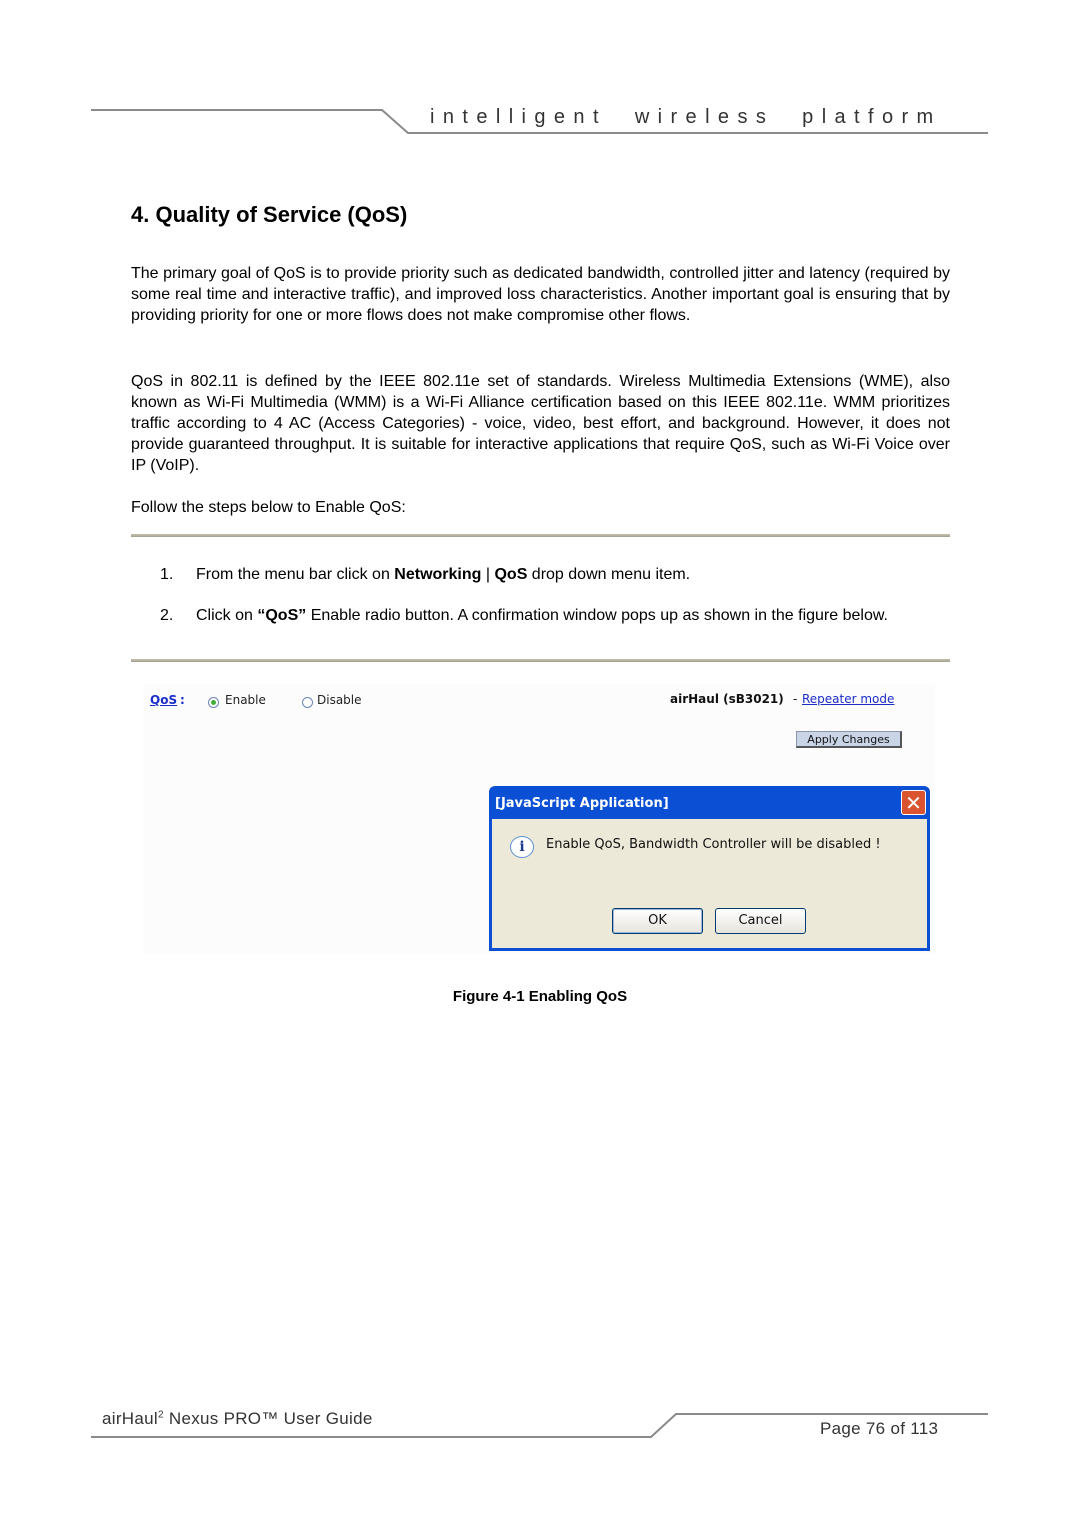 The image size is (1080, 1528). What do you see at coordinates (268, 1418) in the screenshot?
I see `footer-guide-suffix: Nexus PRO™ User Guide` at bounding box center [268, 1418].